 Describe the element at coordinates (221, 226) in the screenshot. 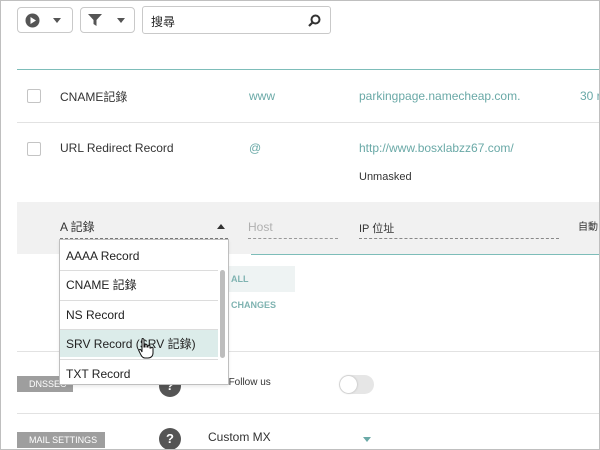

I see `chevron-up-icon` at that location.